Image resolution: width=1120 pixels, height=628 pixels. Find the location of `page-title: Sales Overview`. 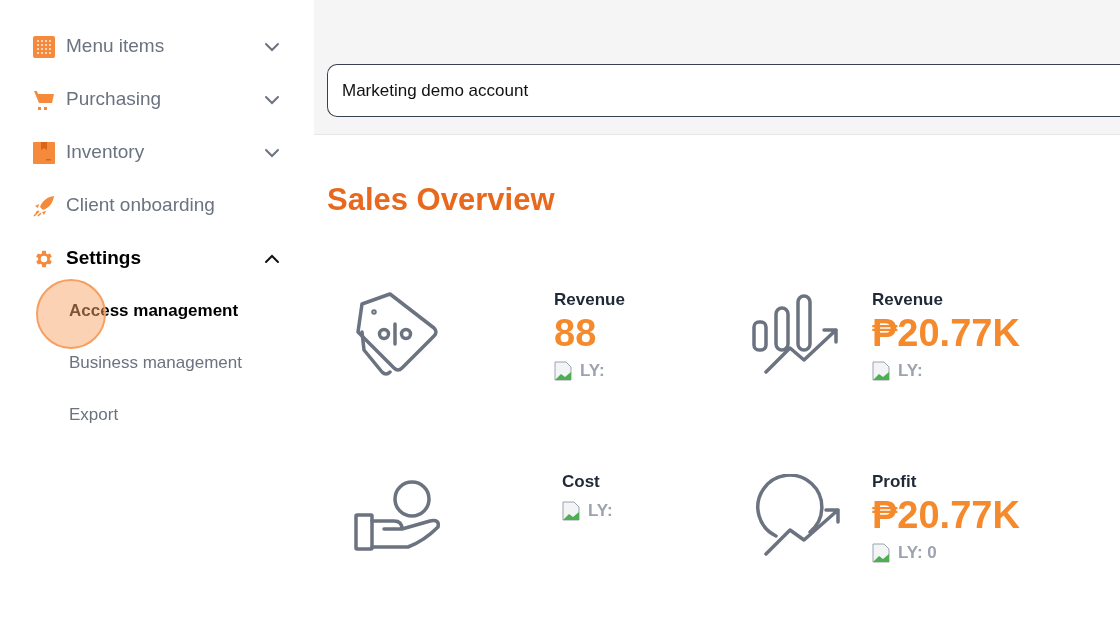

page-title: Sales Overview is located at coordinates (441, 200).